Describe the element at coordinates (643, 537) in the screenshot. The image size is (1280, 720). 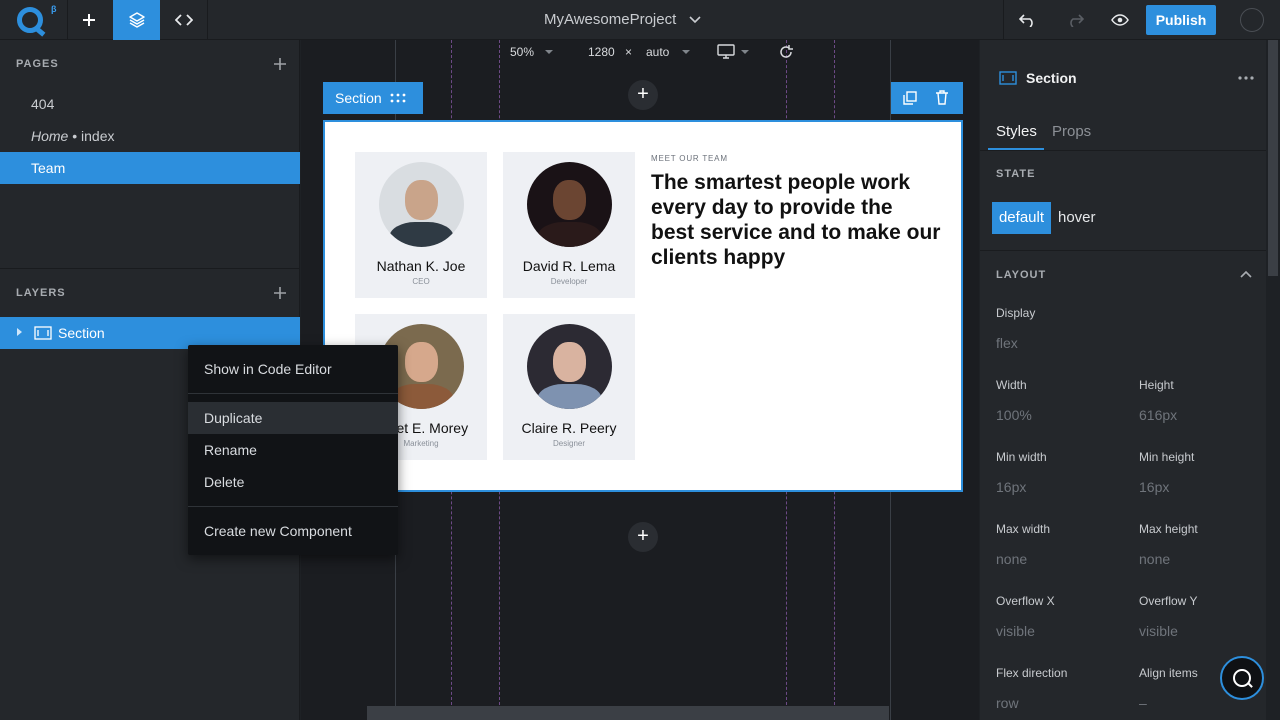
I see `add-section-below-button: +` at that location.